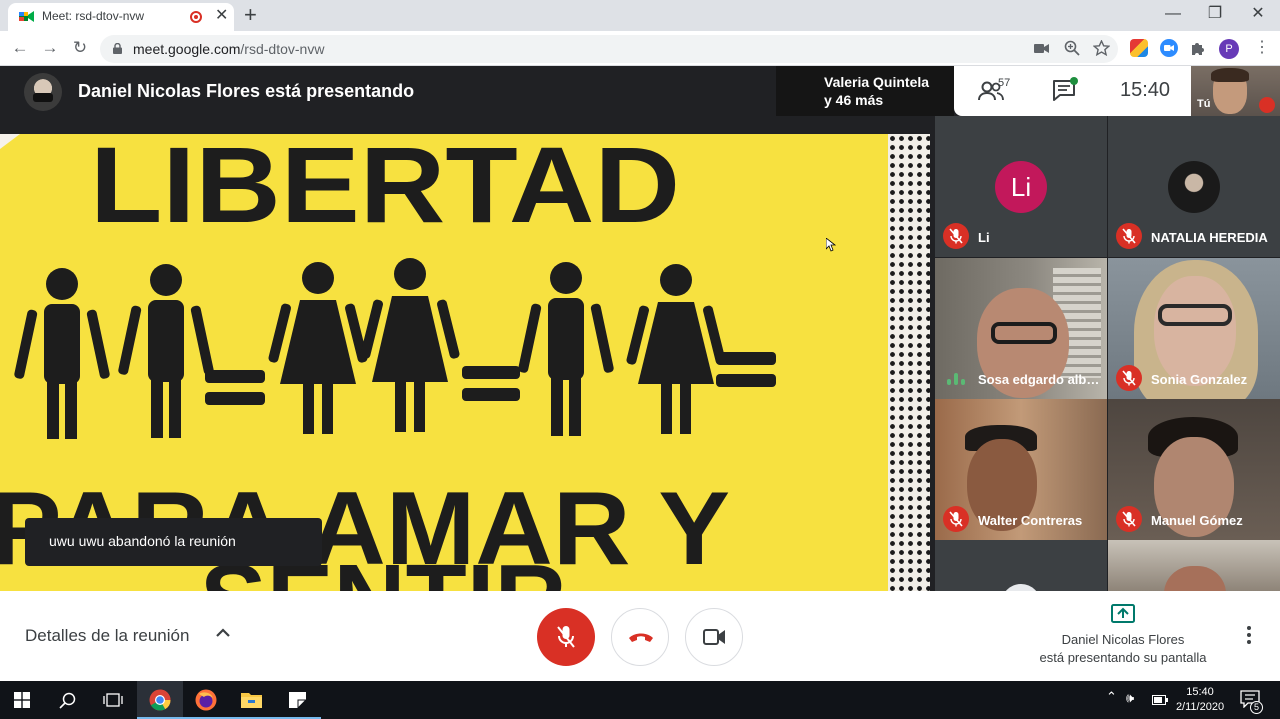 The width and height of the screenshot is (1280, 719). Describe the element at coordinates (1111, 697) in the screenshot. I see `tray-overflow-icon: ⌃` at that location.